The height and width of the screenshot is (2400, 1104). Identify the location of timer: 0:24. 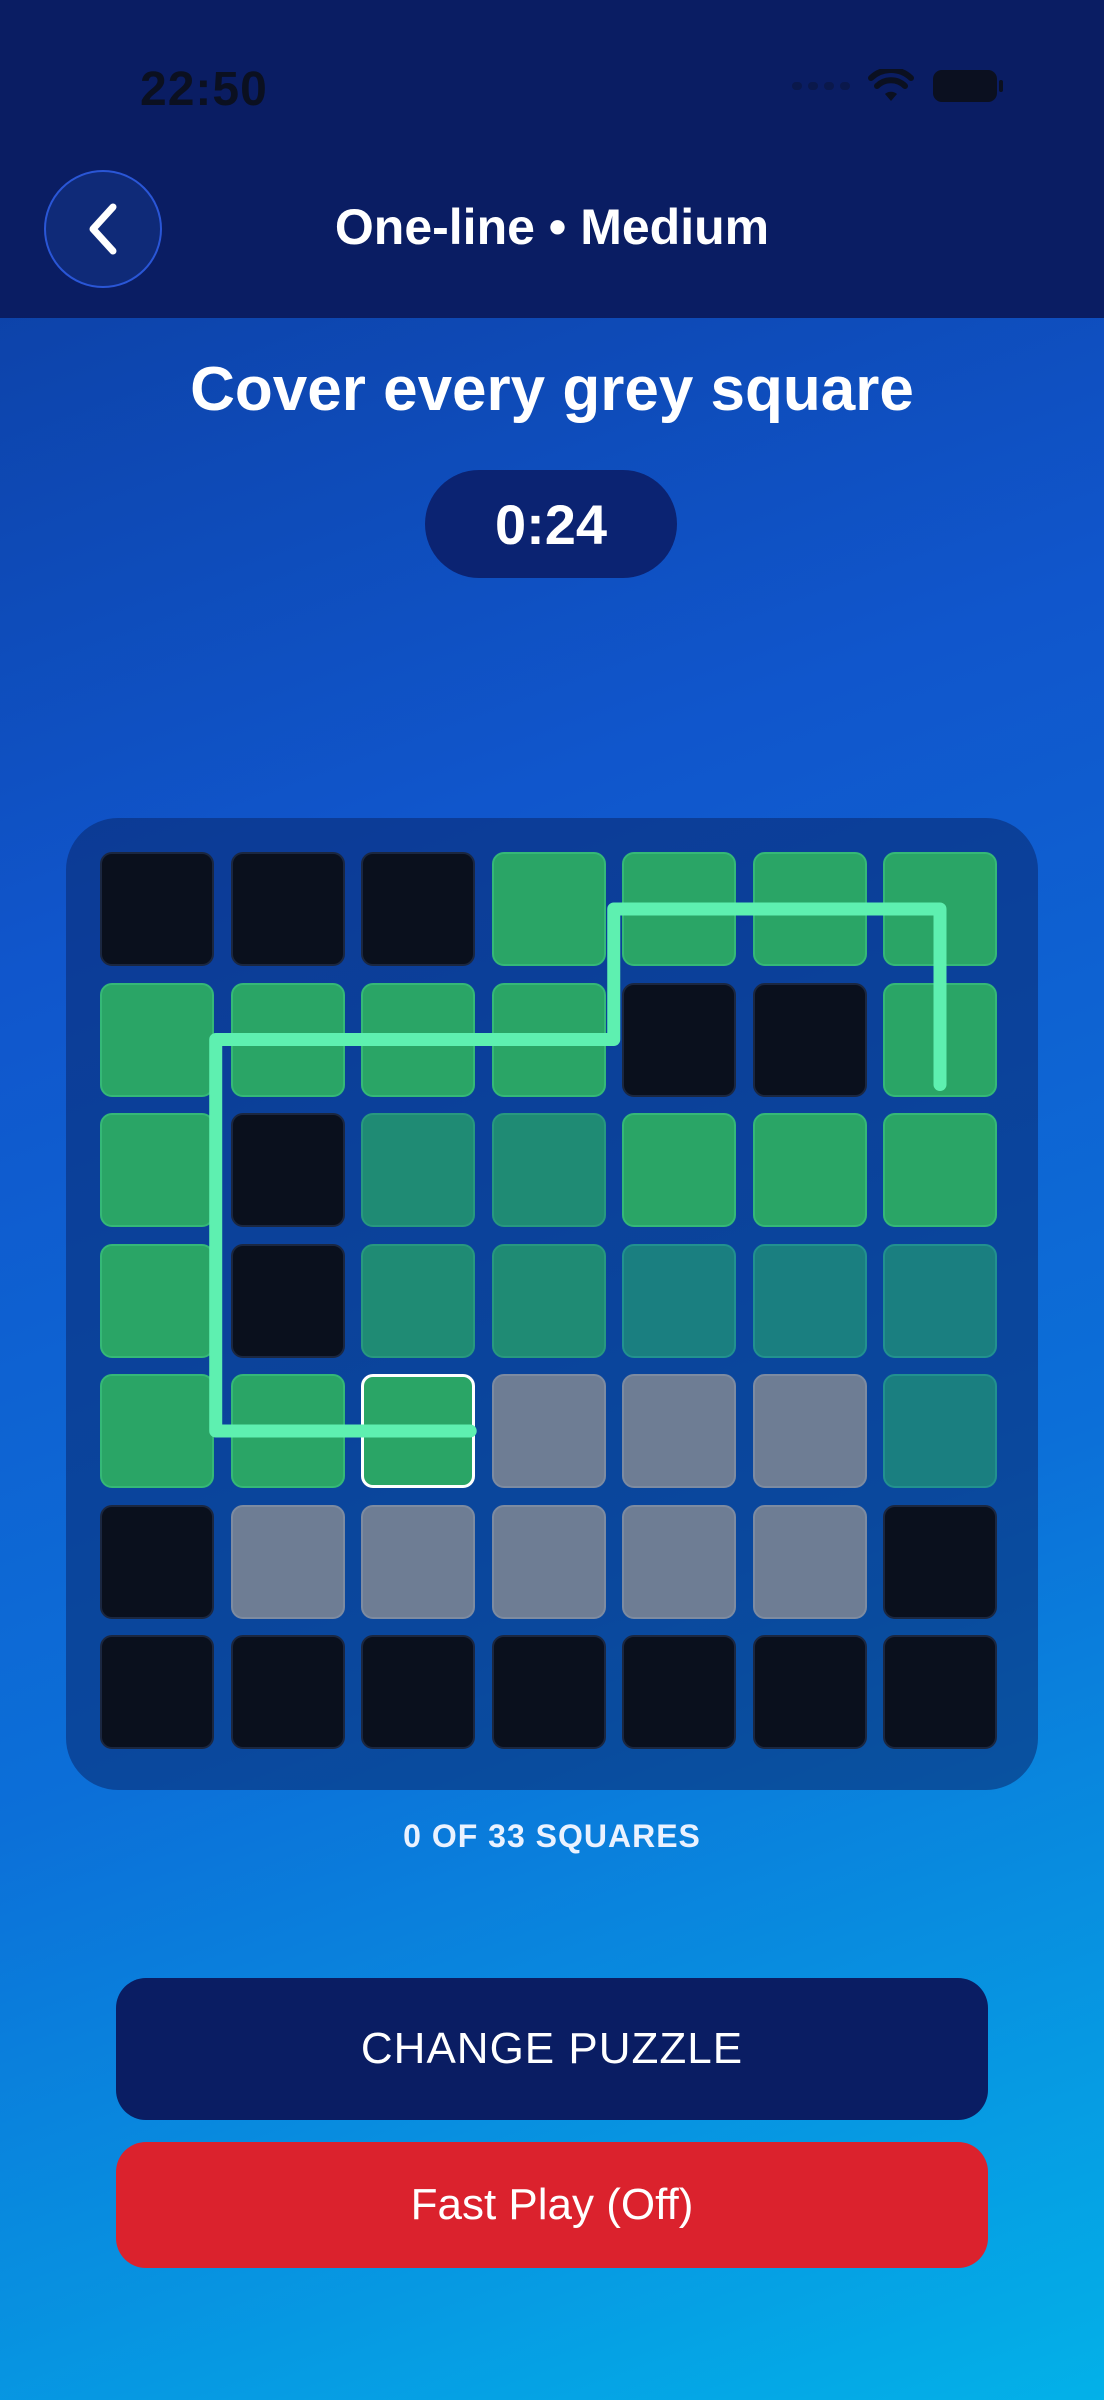
(551, 524).